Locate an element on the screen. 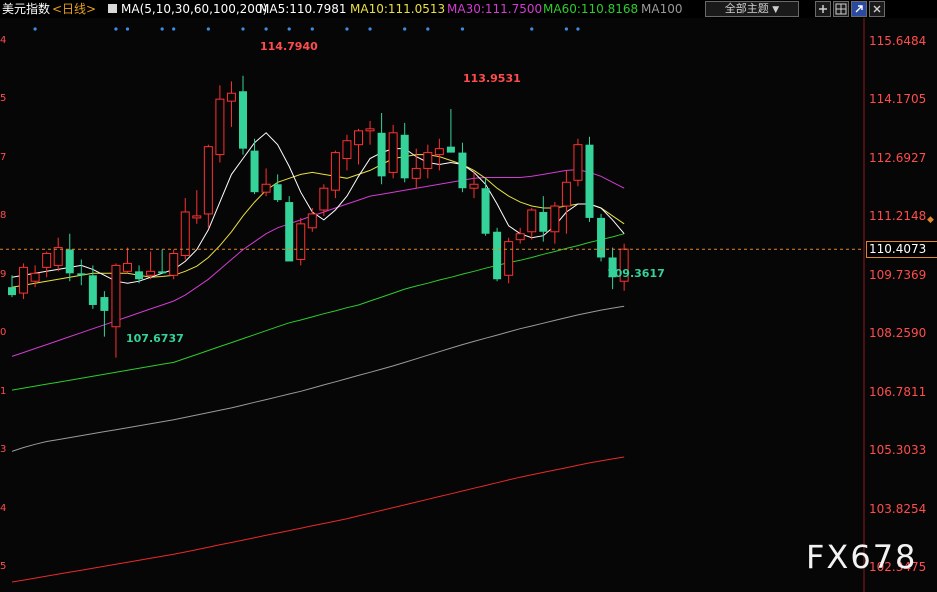 This screenshot has width=937, height=592. price-tick-label: 105.3033 is located at coordinates (898, 450).